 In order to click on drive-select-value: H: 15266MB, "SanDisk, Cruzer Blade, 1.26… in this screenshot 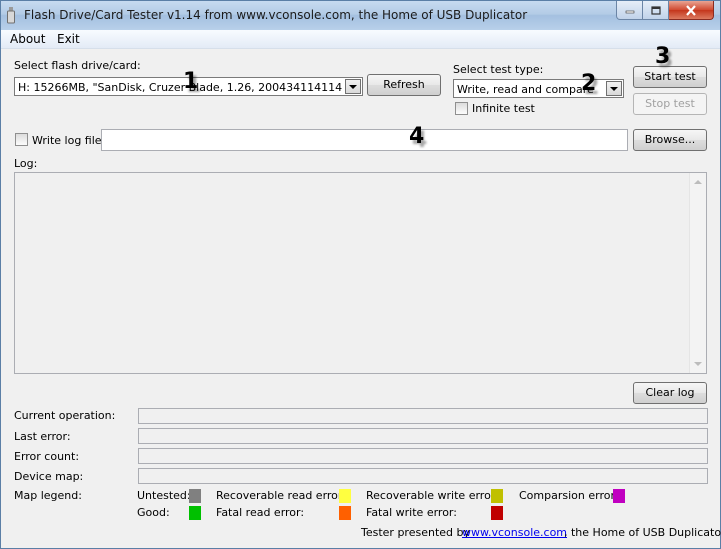, I will do `click(180, 87)`.